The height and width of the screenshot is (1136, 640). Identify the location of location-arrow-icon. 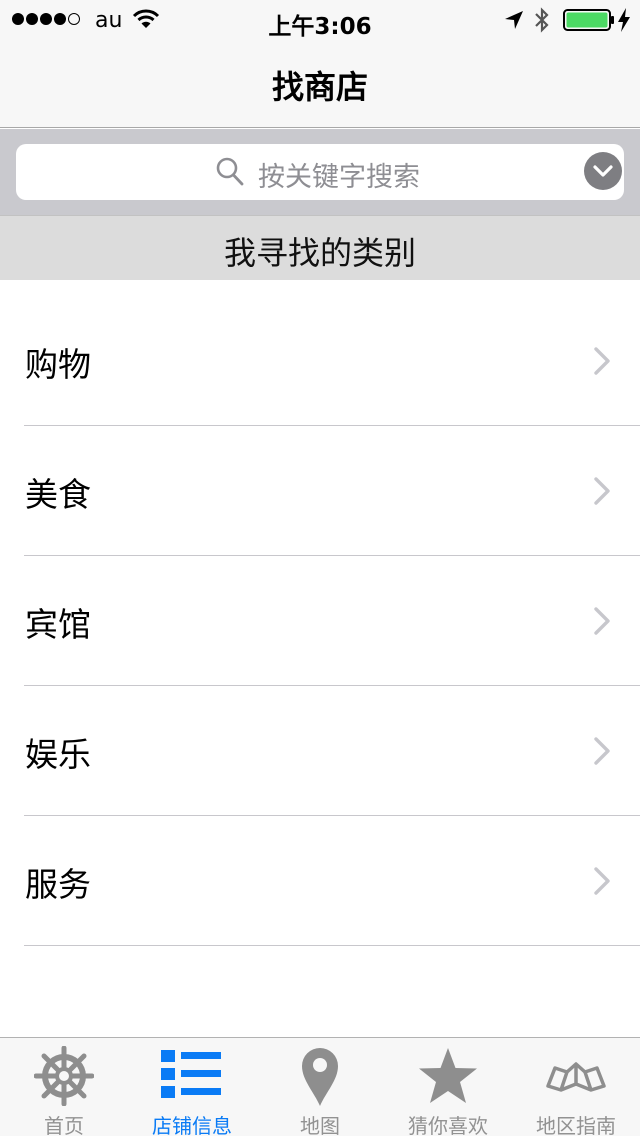
(514, 22).